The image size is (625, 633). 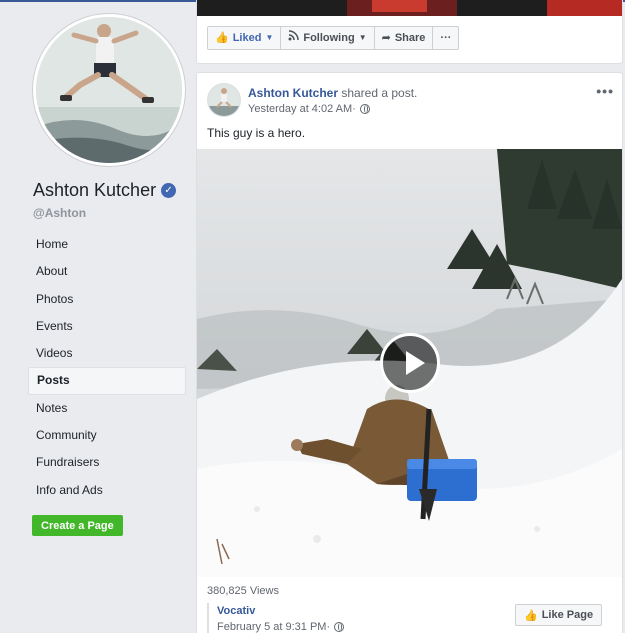 What do you see at coordinates (59, 213) in the screenshot?
I see `page-handle: @Ashton` at bounding box center [59, 213].